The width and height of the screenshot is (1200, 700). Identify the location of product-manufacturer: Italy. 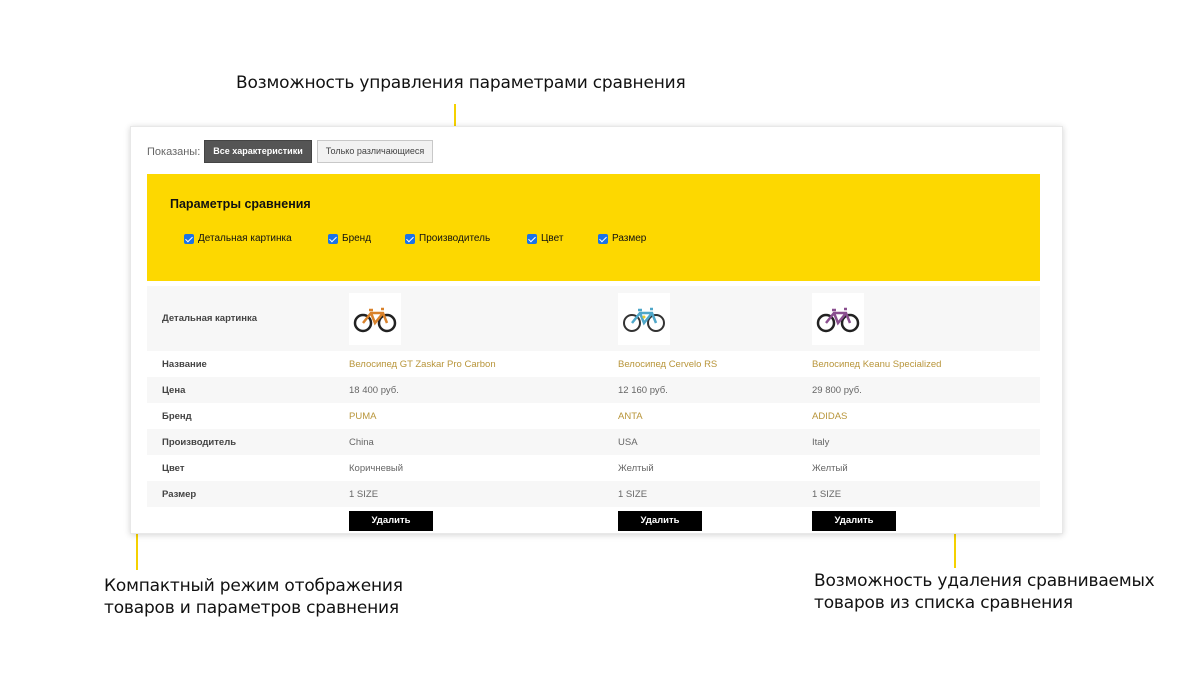
(918, 442).